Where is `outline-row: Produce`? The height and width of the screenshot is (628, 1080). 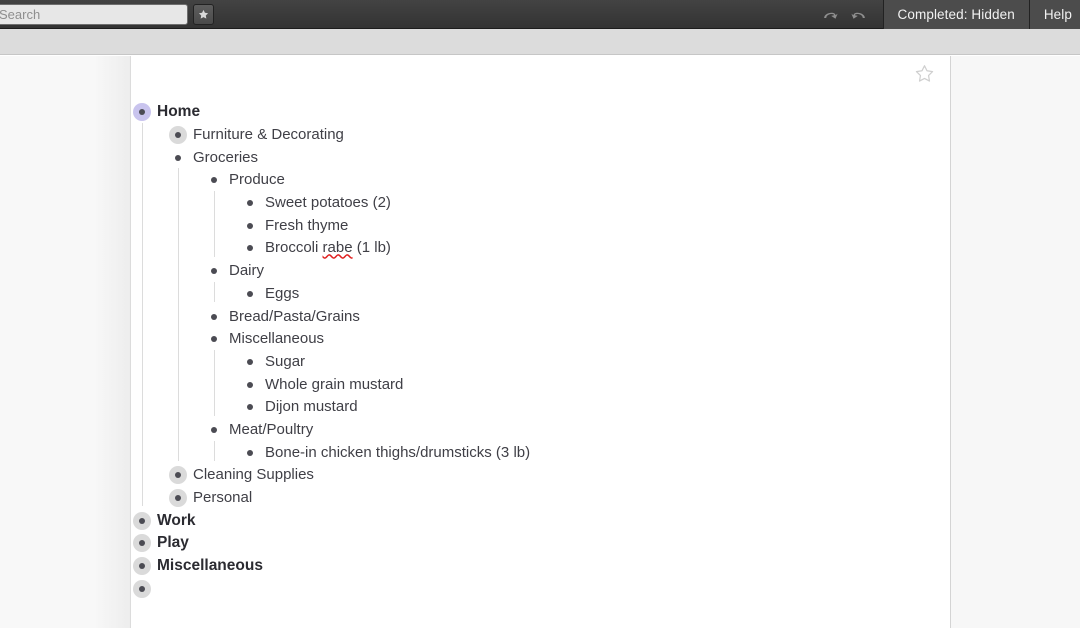
outline-row: Produce is located at coordinates (576, 180).